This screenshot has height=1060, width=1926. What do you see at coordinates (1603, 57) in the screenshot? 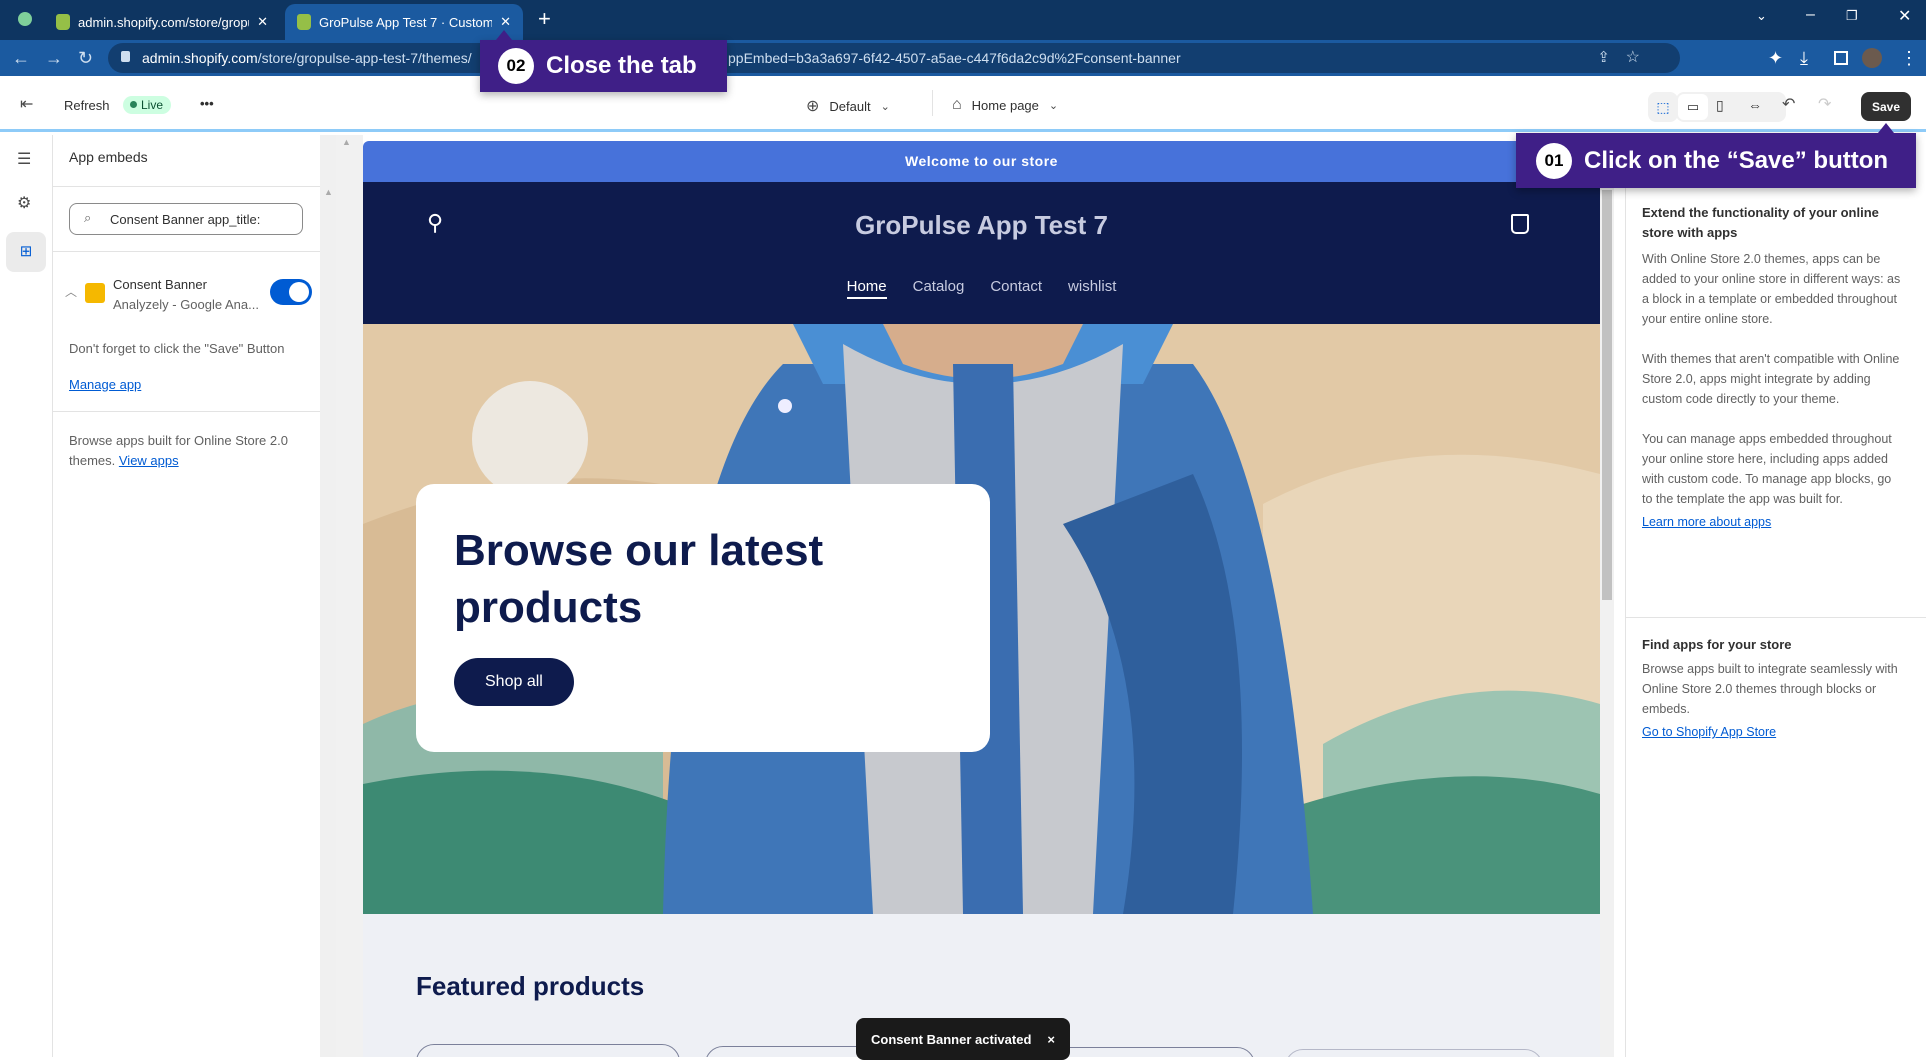
I see `share-icon: ⇪` at bounding box center [1603, 57].